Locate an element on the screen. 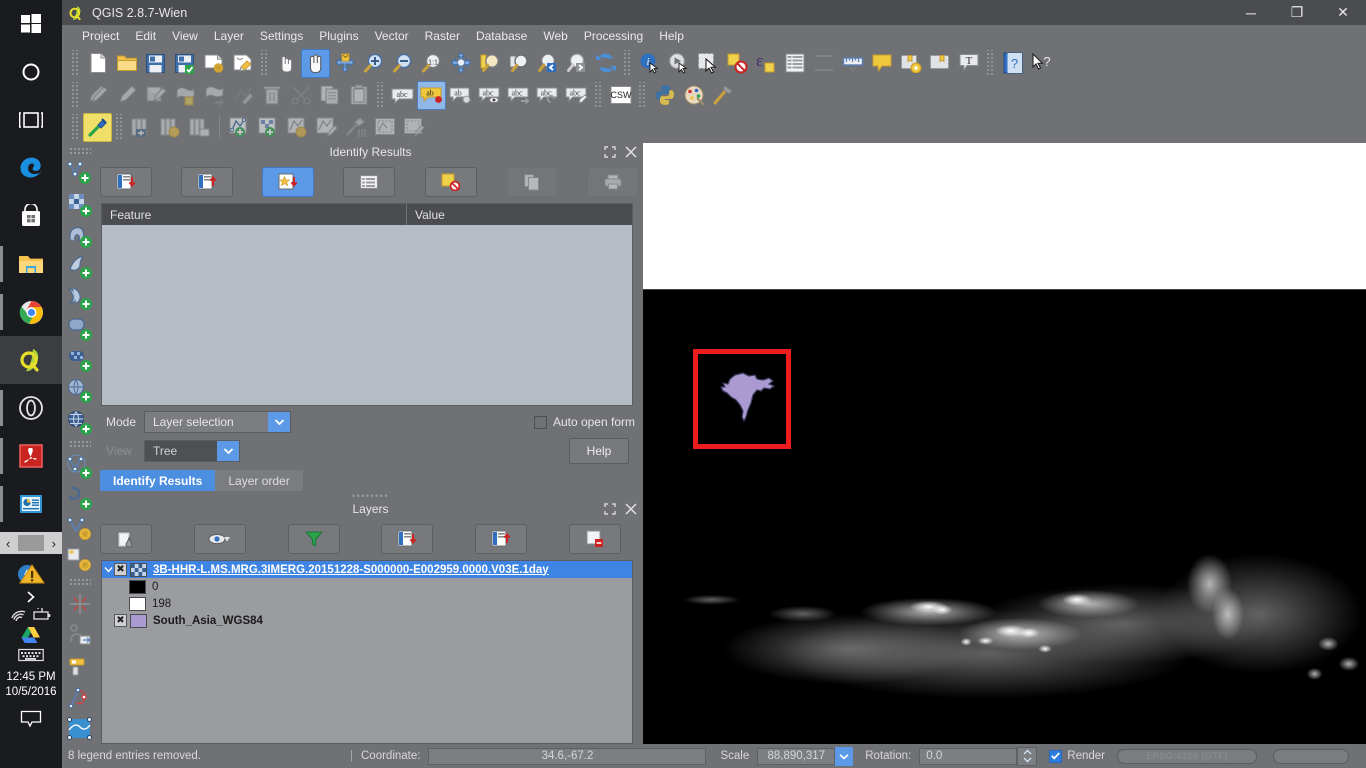 The width and height of the screenshot is (1366, 768). tab-layer-order: Layer order is located at coordinates (259, 480).